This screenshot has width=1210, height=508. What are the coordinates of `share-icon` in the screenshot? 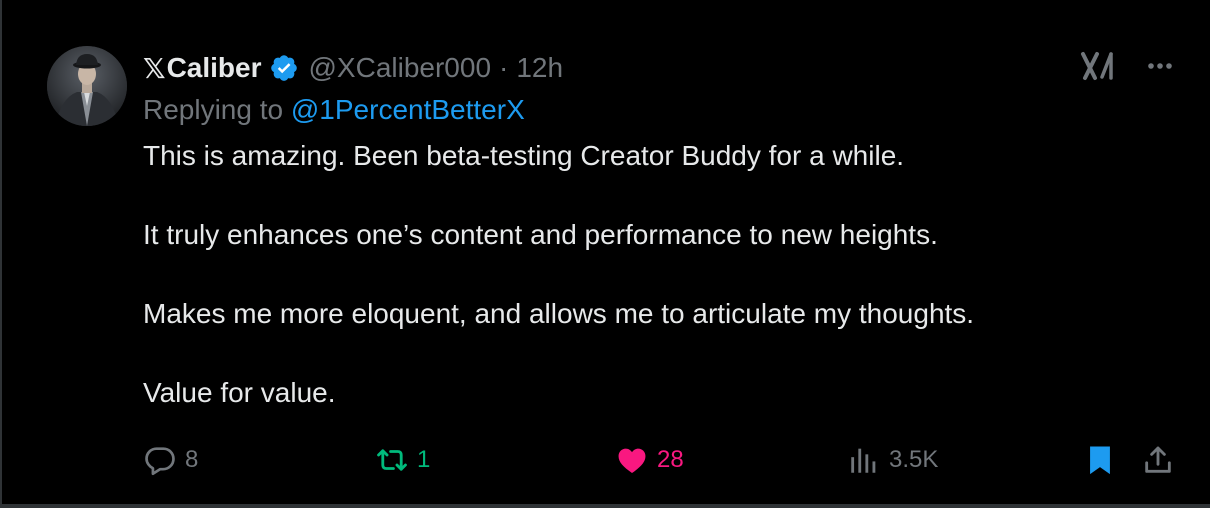 It's located at (1158, 459).